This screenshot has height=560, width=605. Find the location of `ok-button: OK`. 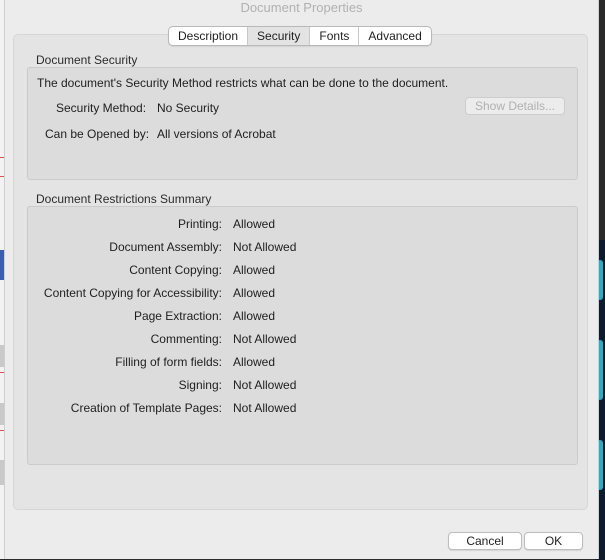

ok-button: OK is located at coordinates (553, 541).